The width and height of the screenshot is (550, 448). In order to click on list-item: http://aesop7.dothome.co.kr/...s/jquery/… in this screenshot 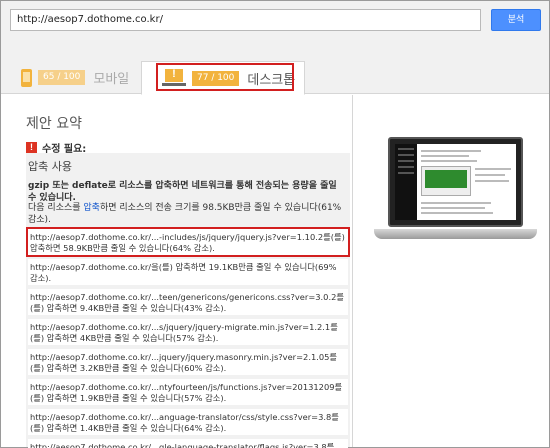, I will do `click(188, 332)`.